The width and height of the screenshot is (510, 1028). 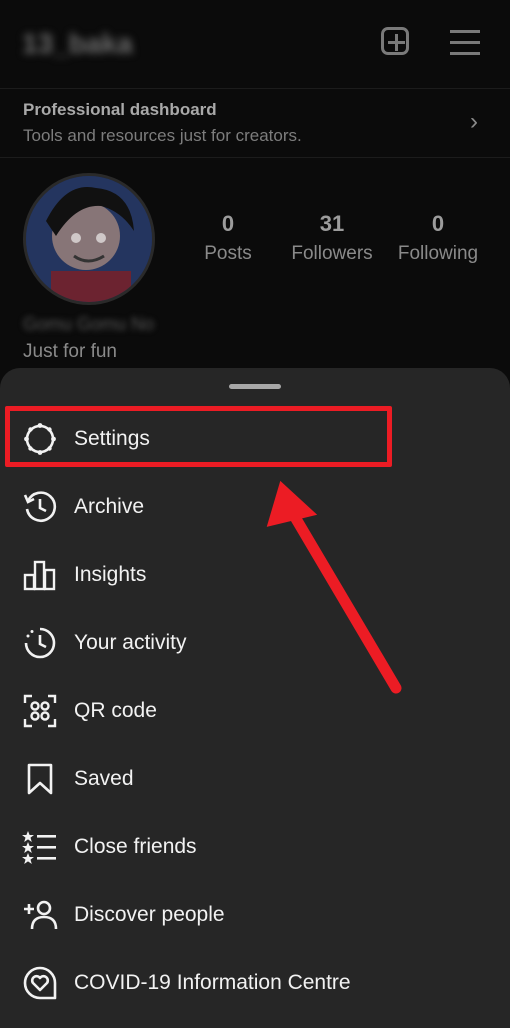 I want to click on bio-text: Just for fun, so click(x=70, y=351).